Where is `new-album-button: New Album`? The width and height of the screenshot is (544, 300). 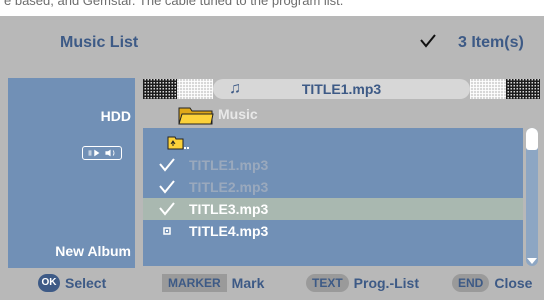
new-album-button: New Album is located at coordinates (93, 251).